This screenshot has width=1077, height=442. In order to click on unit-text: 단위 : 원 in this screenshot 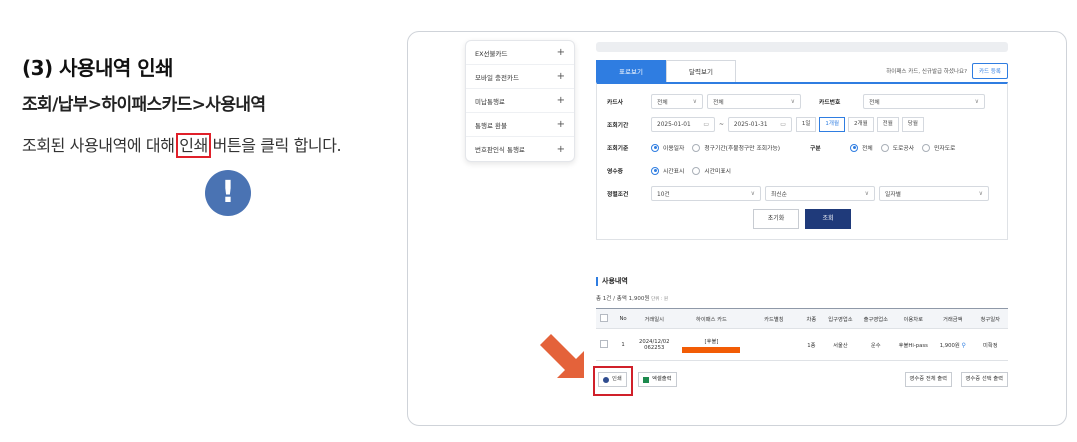, I will do `click(659, 299)`.